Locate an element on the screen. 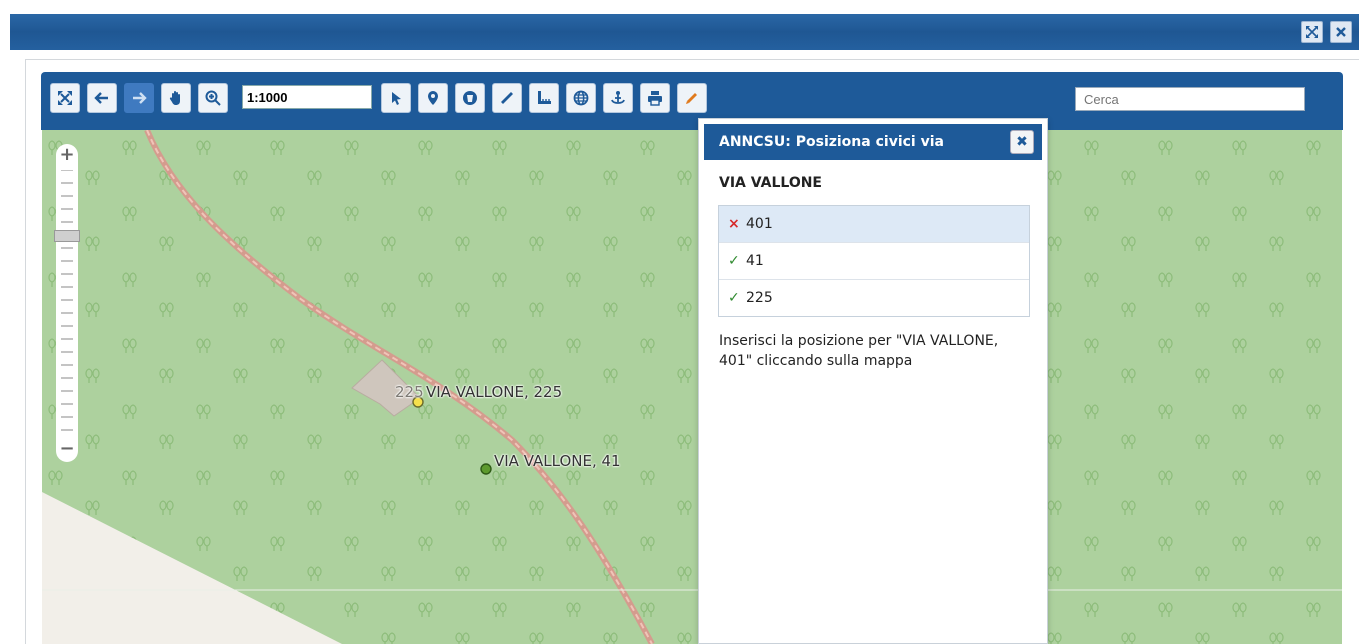  globe-button is located at coordinates (581, 98).